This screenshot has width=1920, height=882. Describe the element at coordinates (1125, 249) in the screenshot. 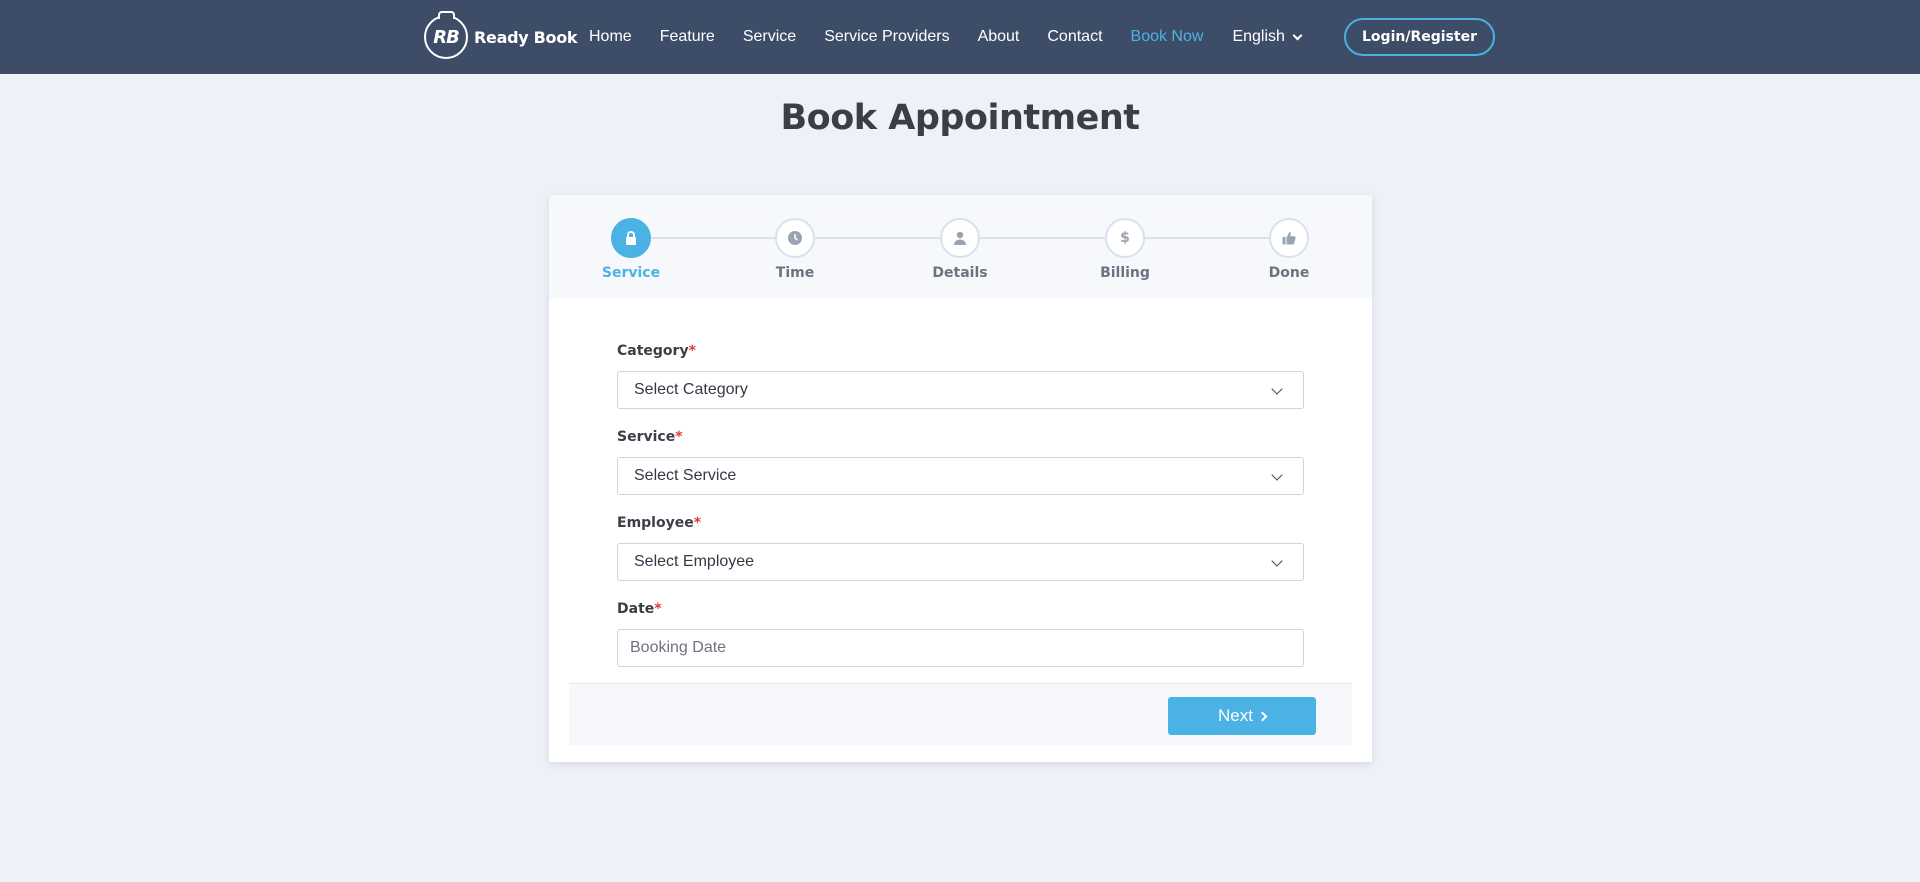

I see `step-billing: $ Billing` at that location.